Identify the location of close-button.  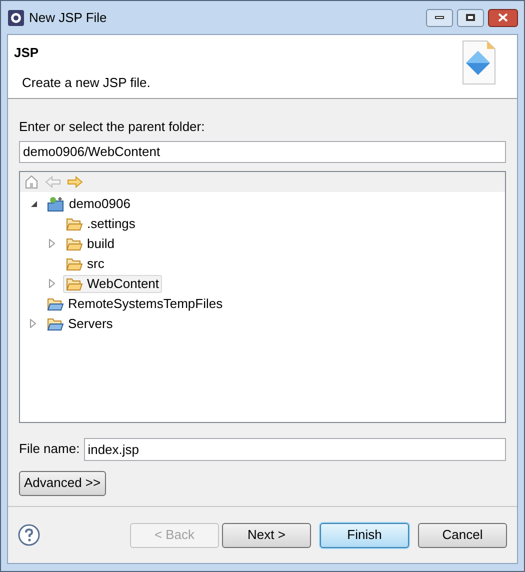
(503, 17).